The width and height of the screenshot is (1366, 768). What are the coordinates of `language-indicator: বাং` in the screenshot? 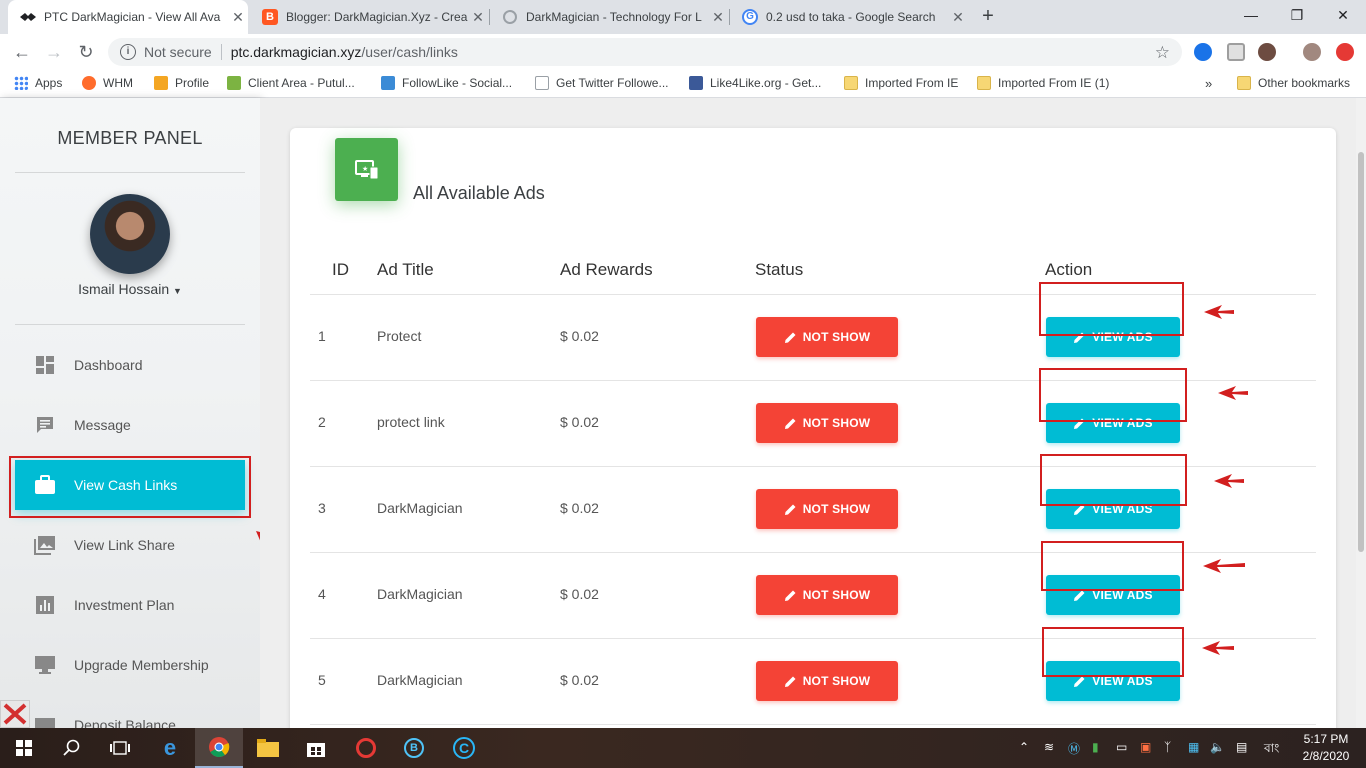 It's located at (1271, 750).